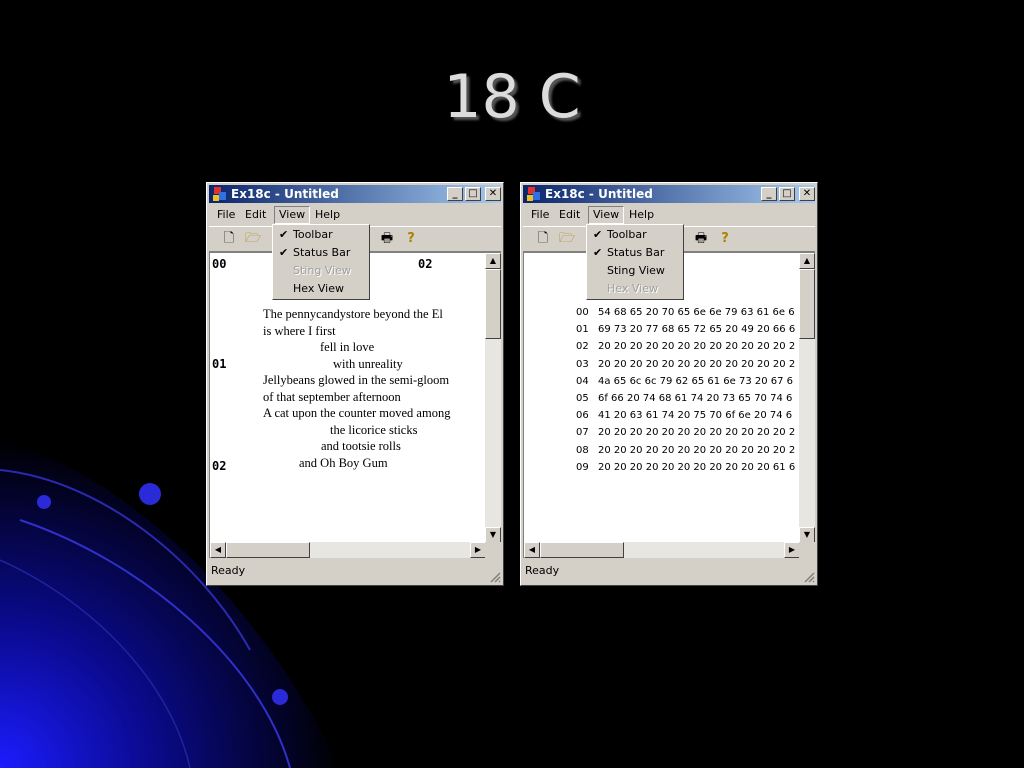 This screenshot has width=1024, height=768. What do you see at coordinates (356, 380) in the screenshot?
I see `poem-line: Jellybeans glowed in the semi-gloom` at bounding box center [356, 380].